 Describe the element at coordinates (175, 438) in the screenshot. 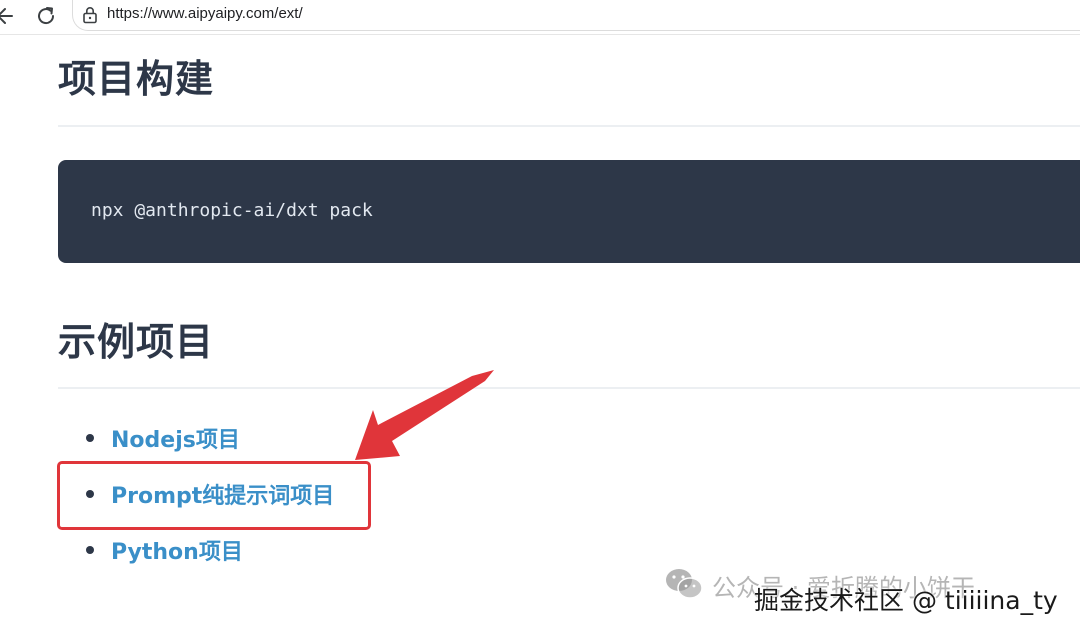

I see `nodejs-project-link: Nodejs项目` at that location.